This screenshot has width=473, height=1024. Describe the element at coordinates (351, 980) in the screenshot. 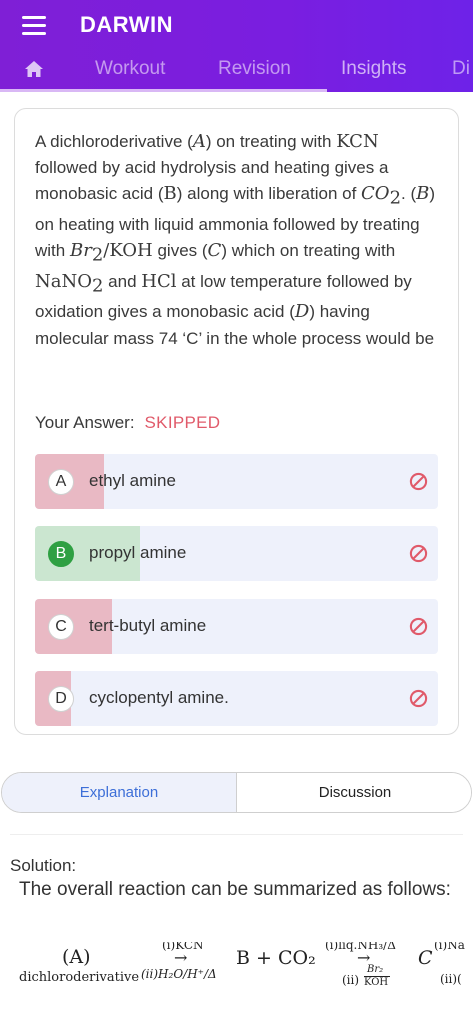

I see `eq-arrow2-bottom-prefix: (ii)` at that location.